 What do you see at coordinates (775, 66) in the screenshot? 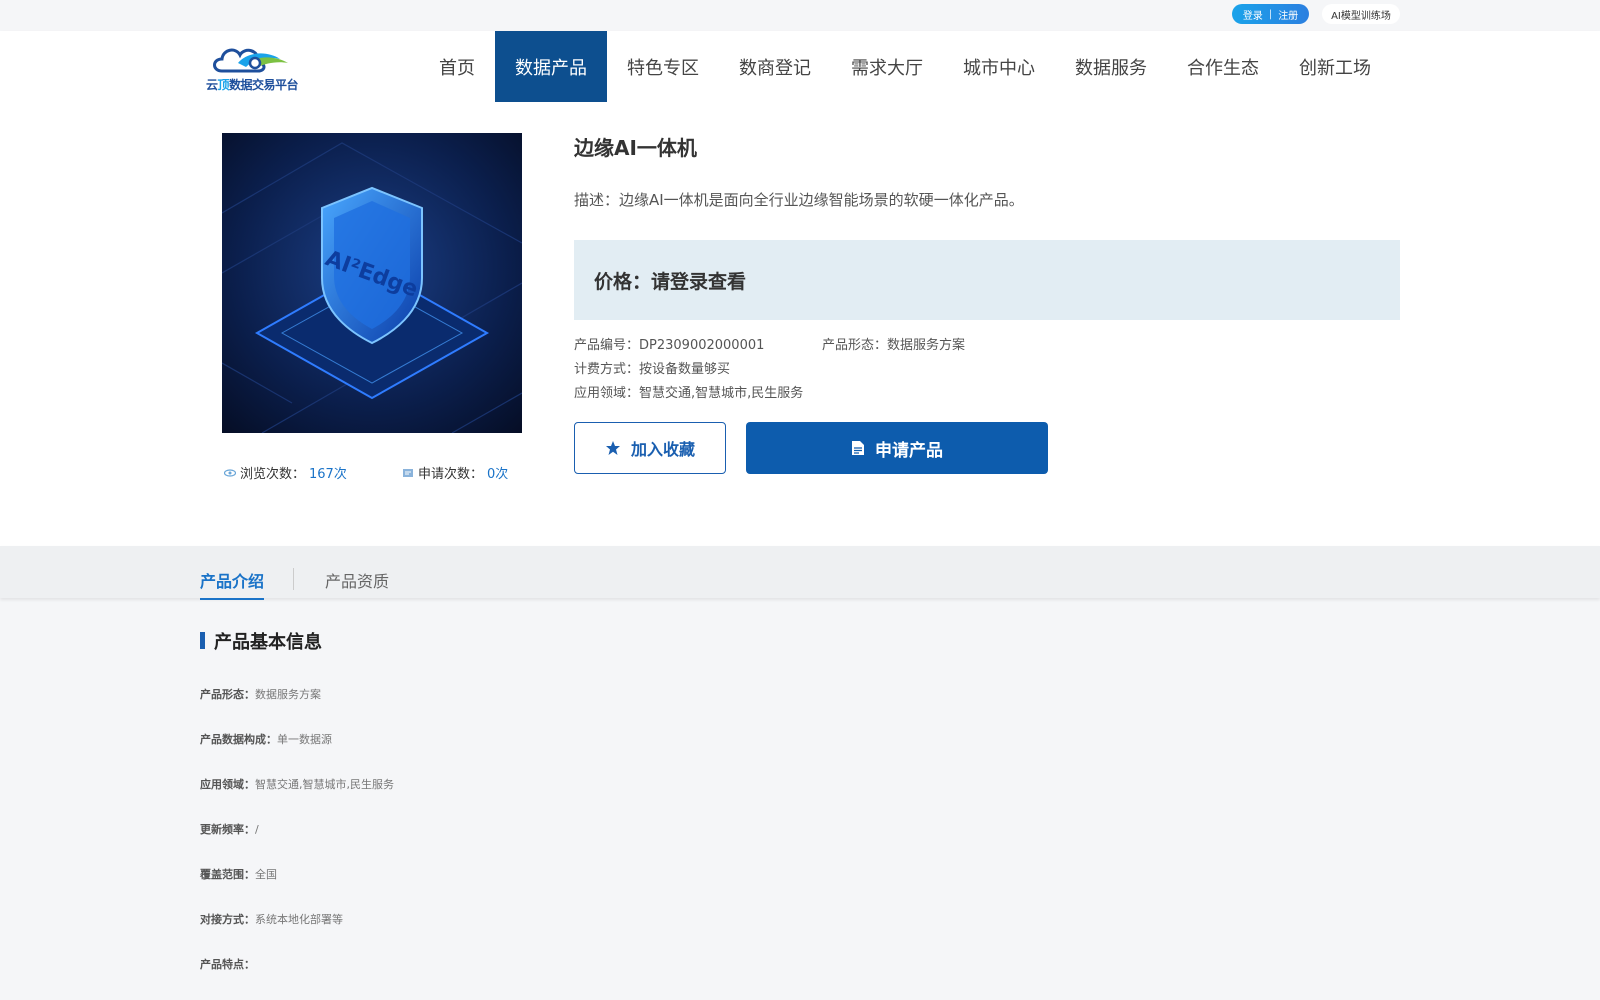
I see `nav-merchant-registration: 数商登记` at bounding box center [775, 66].